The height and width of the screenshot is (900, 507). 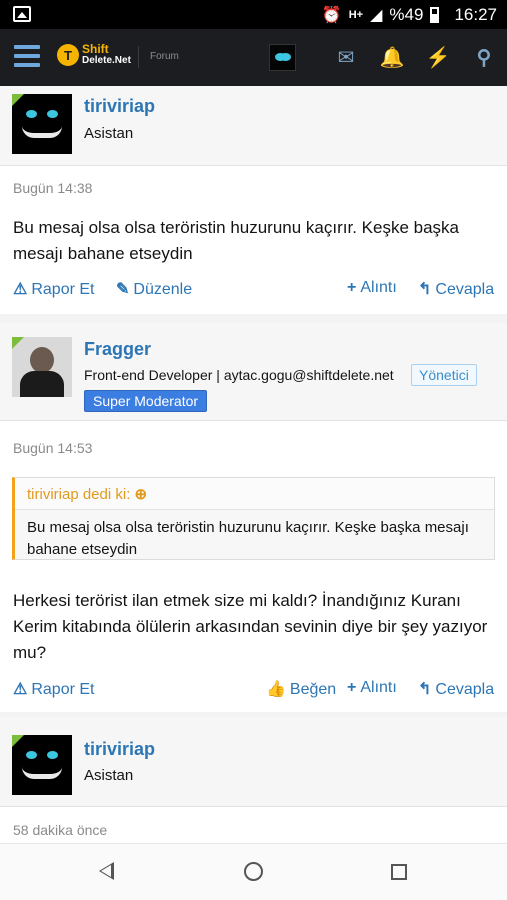 I want to click on thumbs-up-icon: 👍, so click(x=276, y=689).